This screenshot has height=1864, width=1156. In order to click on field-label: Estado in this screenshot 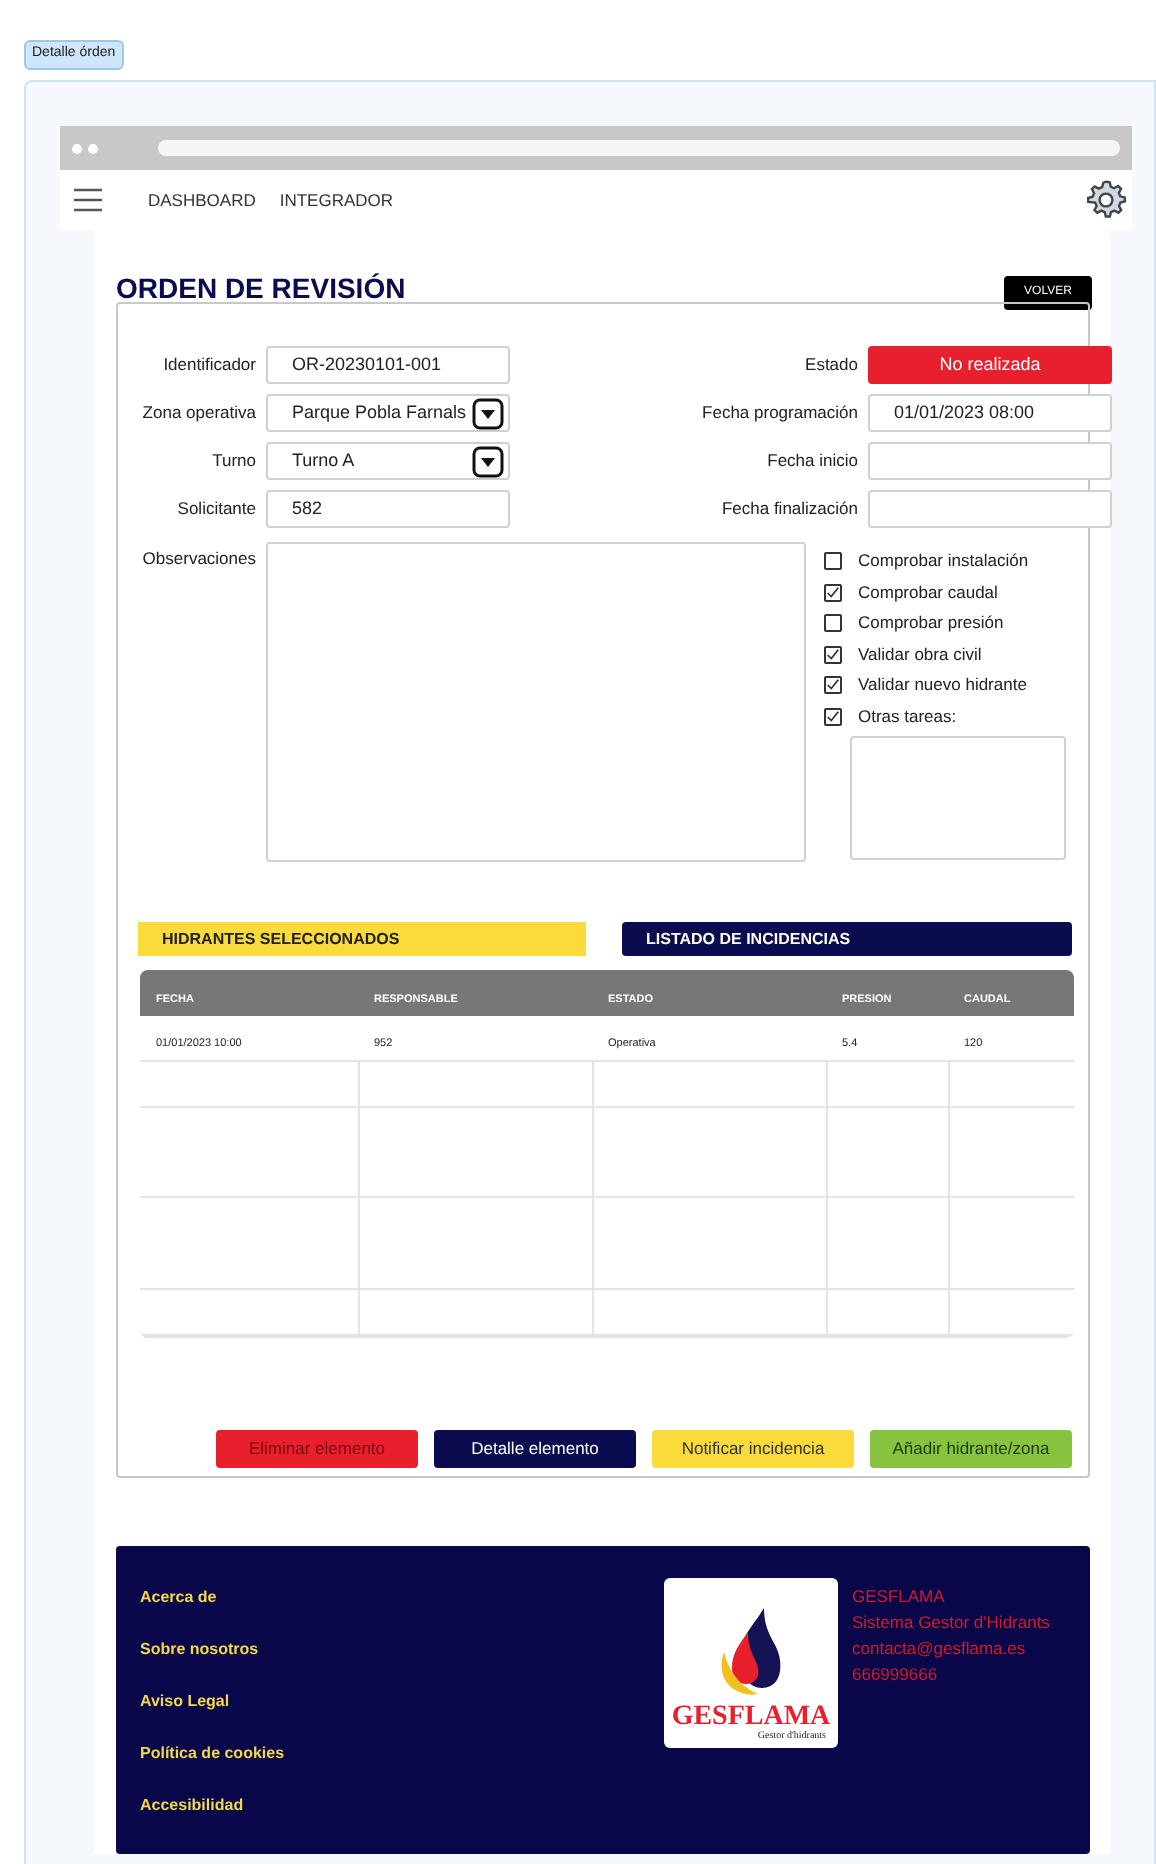, I will do `click(830, 365)`.